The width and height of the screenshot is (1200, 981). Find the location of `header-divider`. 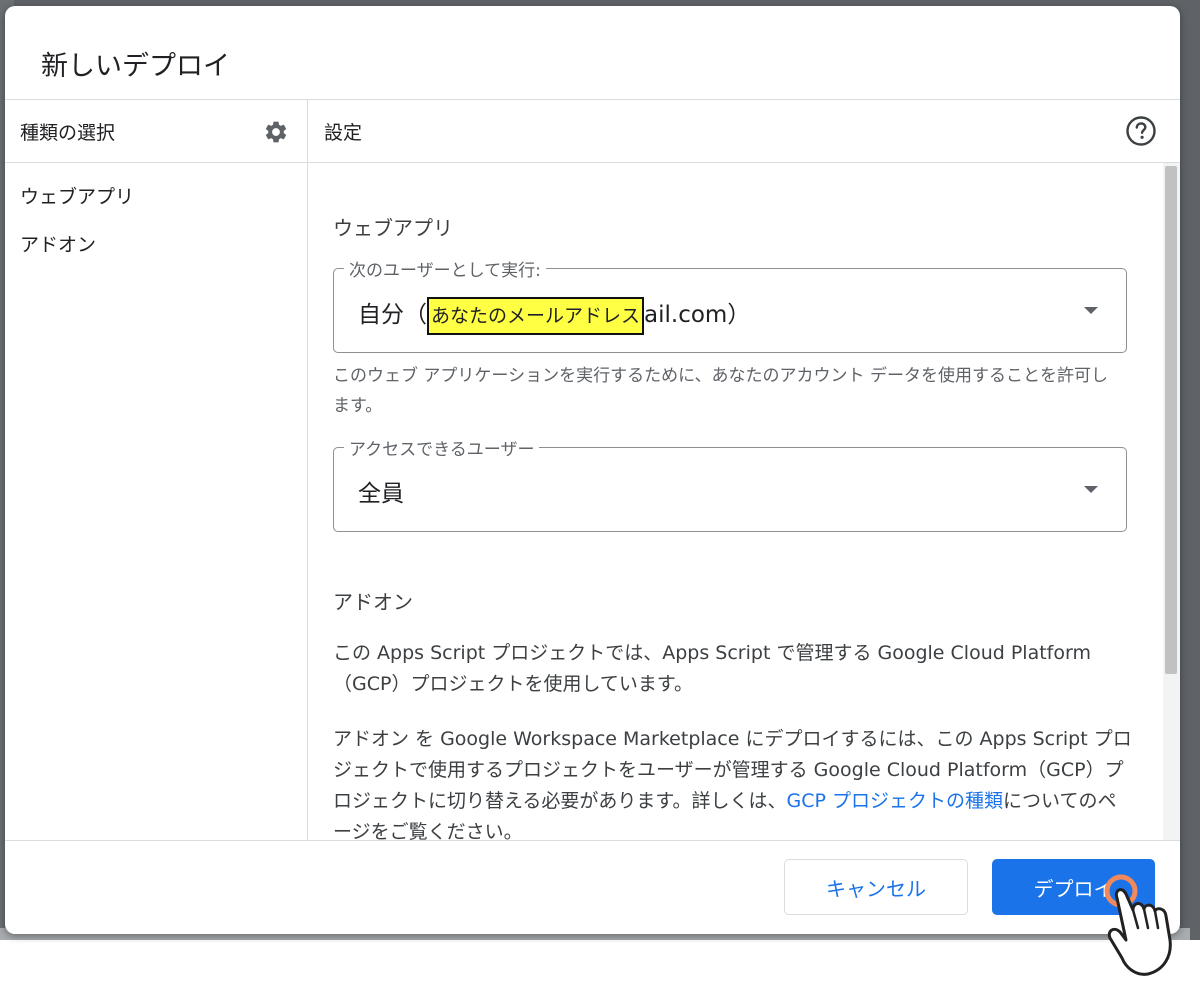

header-divider is located at coordinates (592, 162).